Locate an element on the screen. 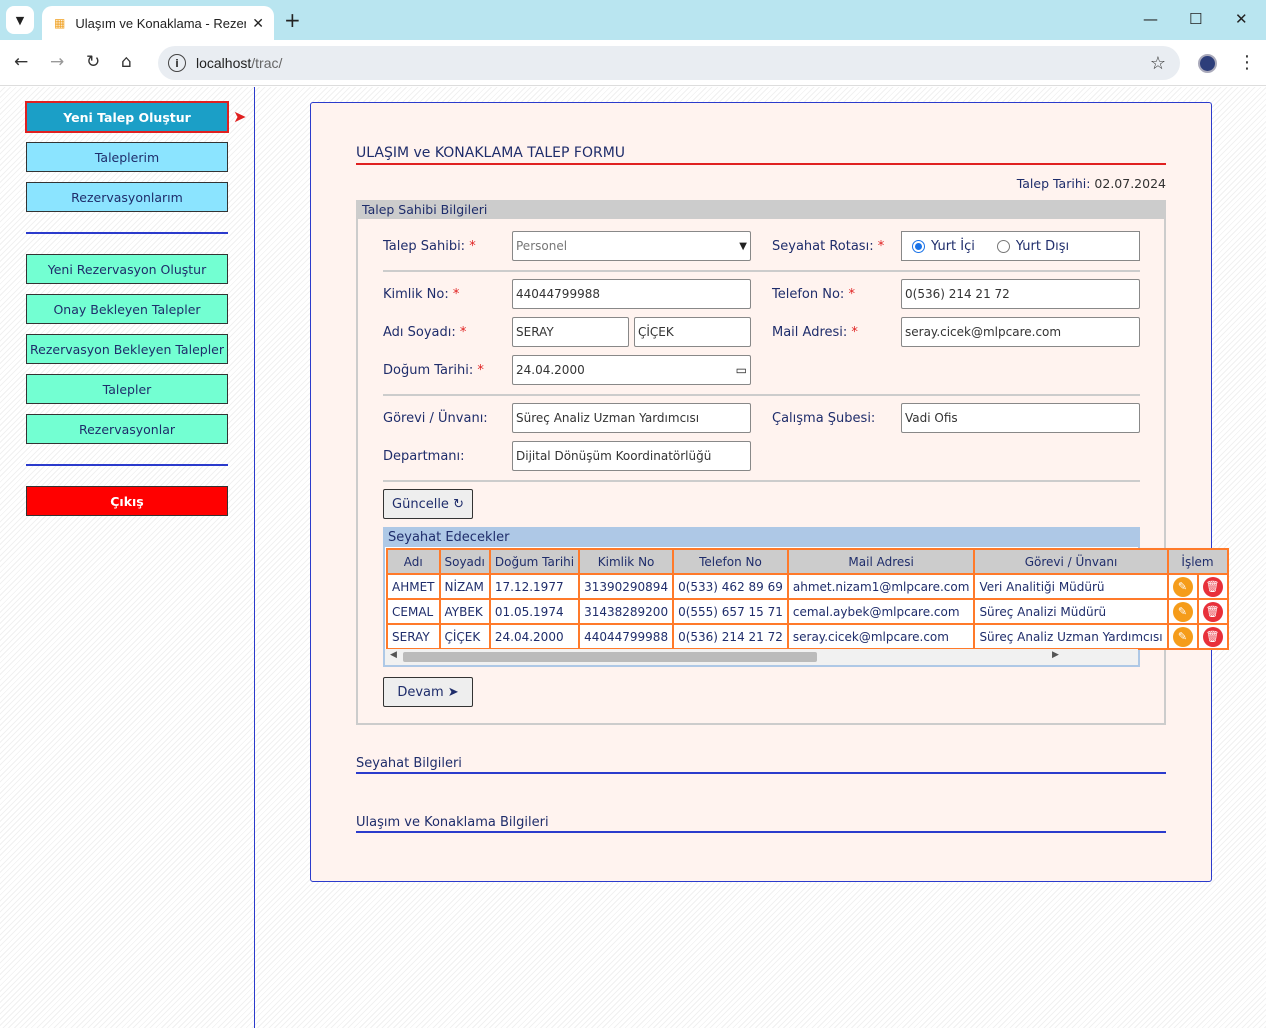 The width and height of the screenshot is (1266, 1028). reload-icon: ↻ is located at coordinates (93, 62).